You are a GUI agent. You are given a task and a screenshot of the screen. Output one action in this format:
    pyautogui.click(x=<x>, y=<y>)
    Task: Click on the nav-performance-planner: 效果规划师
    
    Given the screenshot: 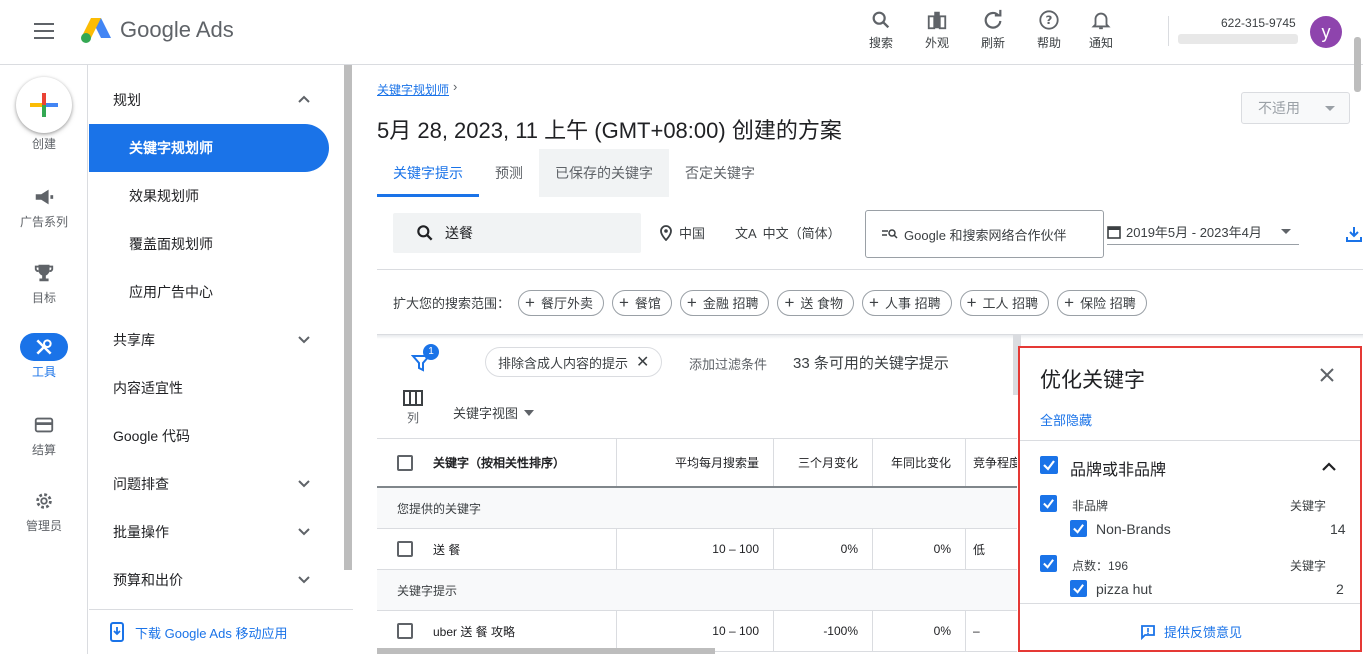 What is the action you would take?
    pyautogui.click(x=209, y=196)
    